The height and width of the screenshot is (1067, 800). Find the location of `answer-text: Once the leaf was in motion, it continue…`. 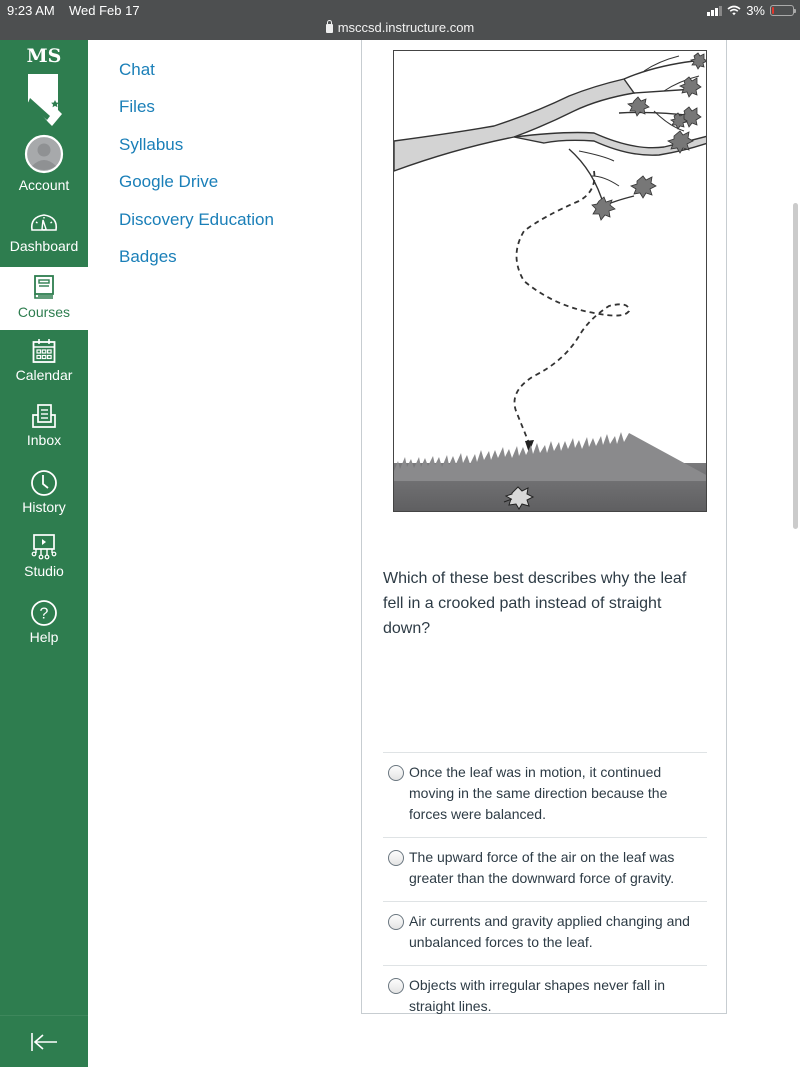

answer-text: Once the leaf was in motion, it continue… is located at coordinates (538, 793).